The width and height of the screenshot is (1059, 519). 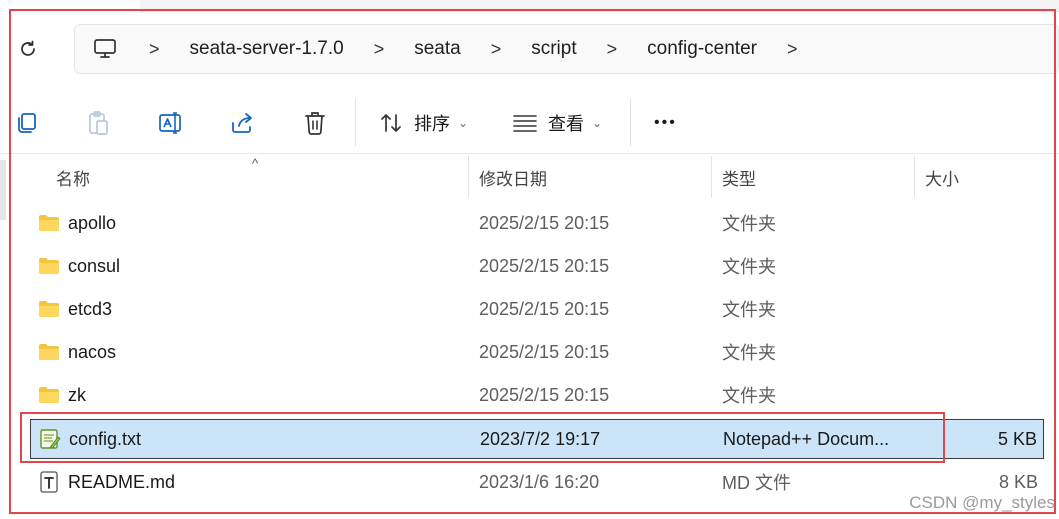 I want to click on this-pc-icon, so click(x=106, y=49).